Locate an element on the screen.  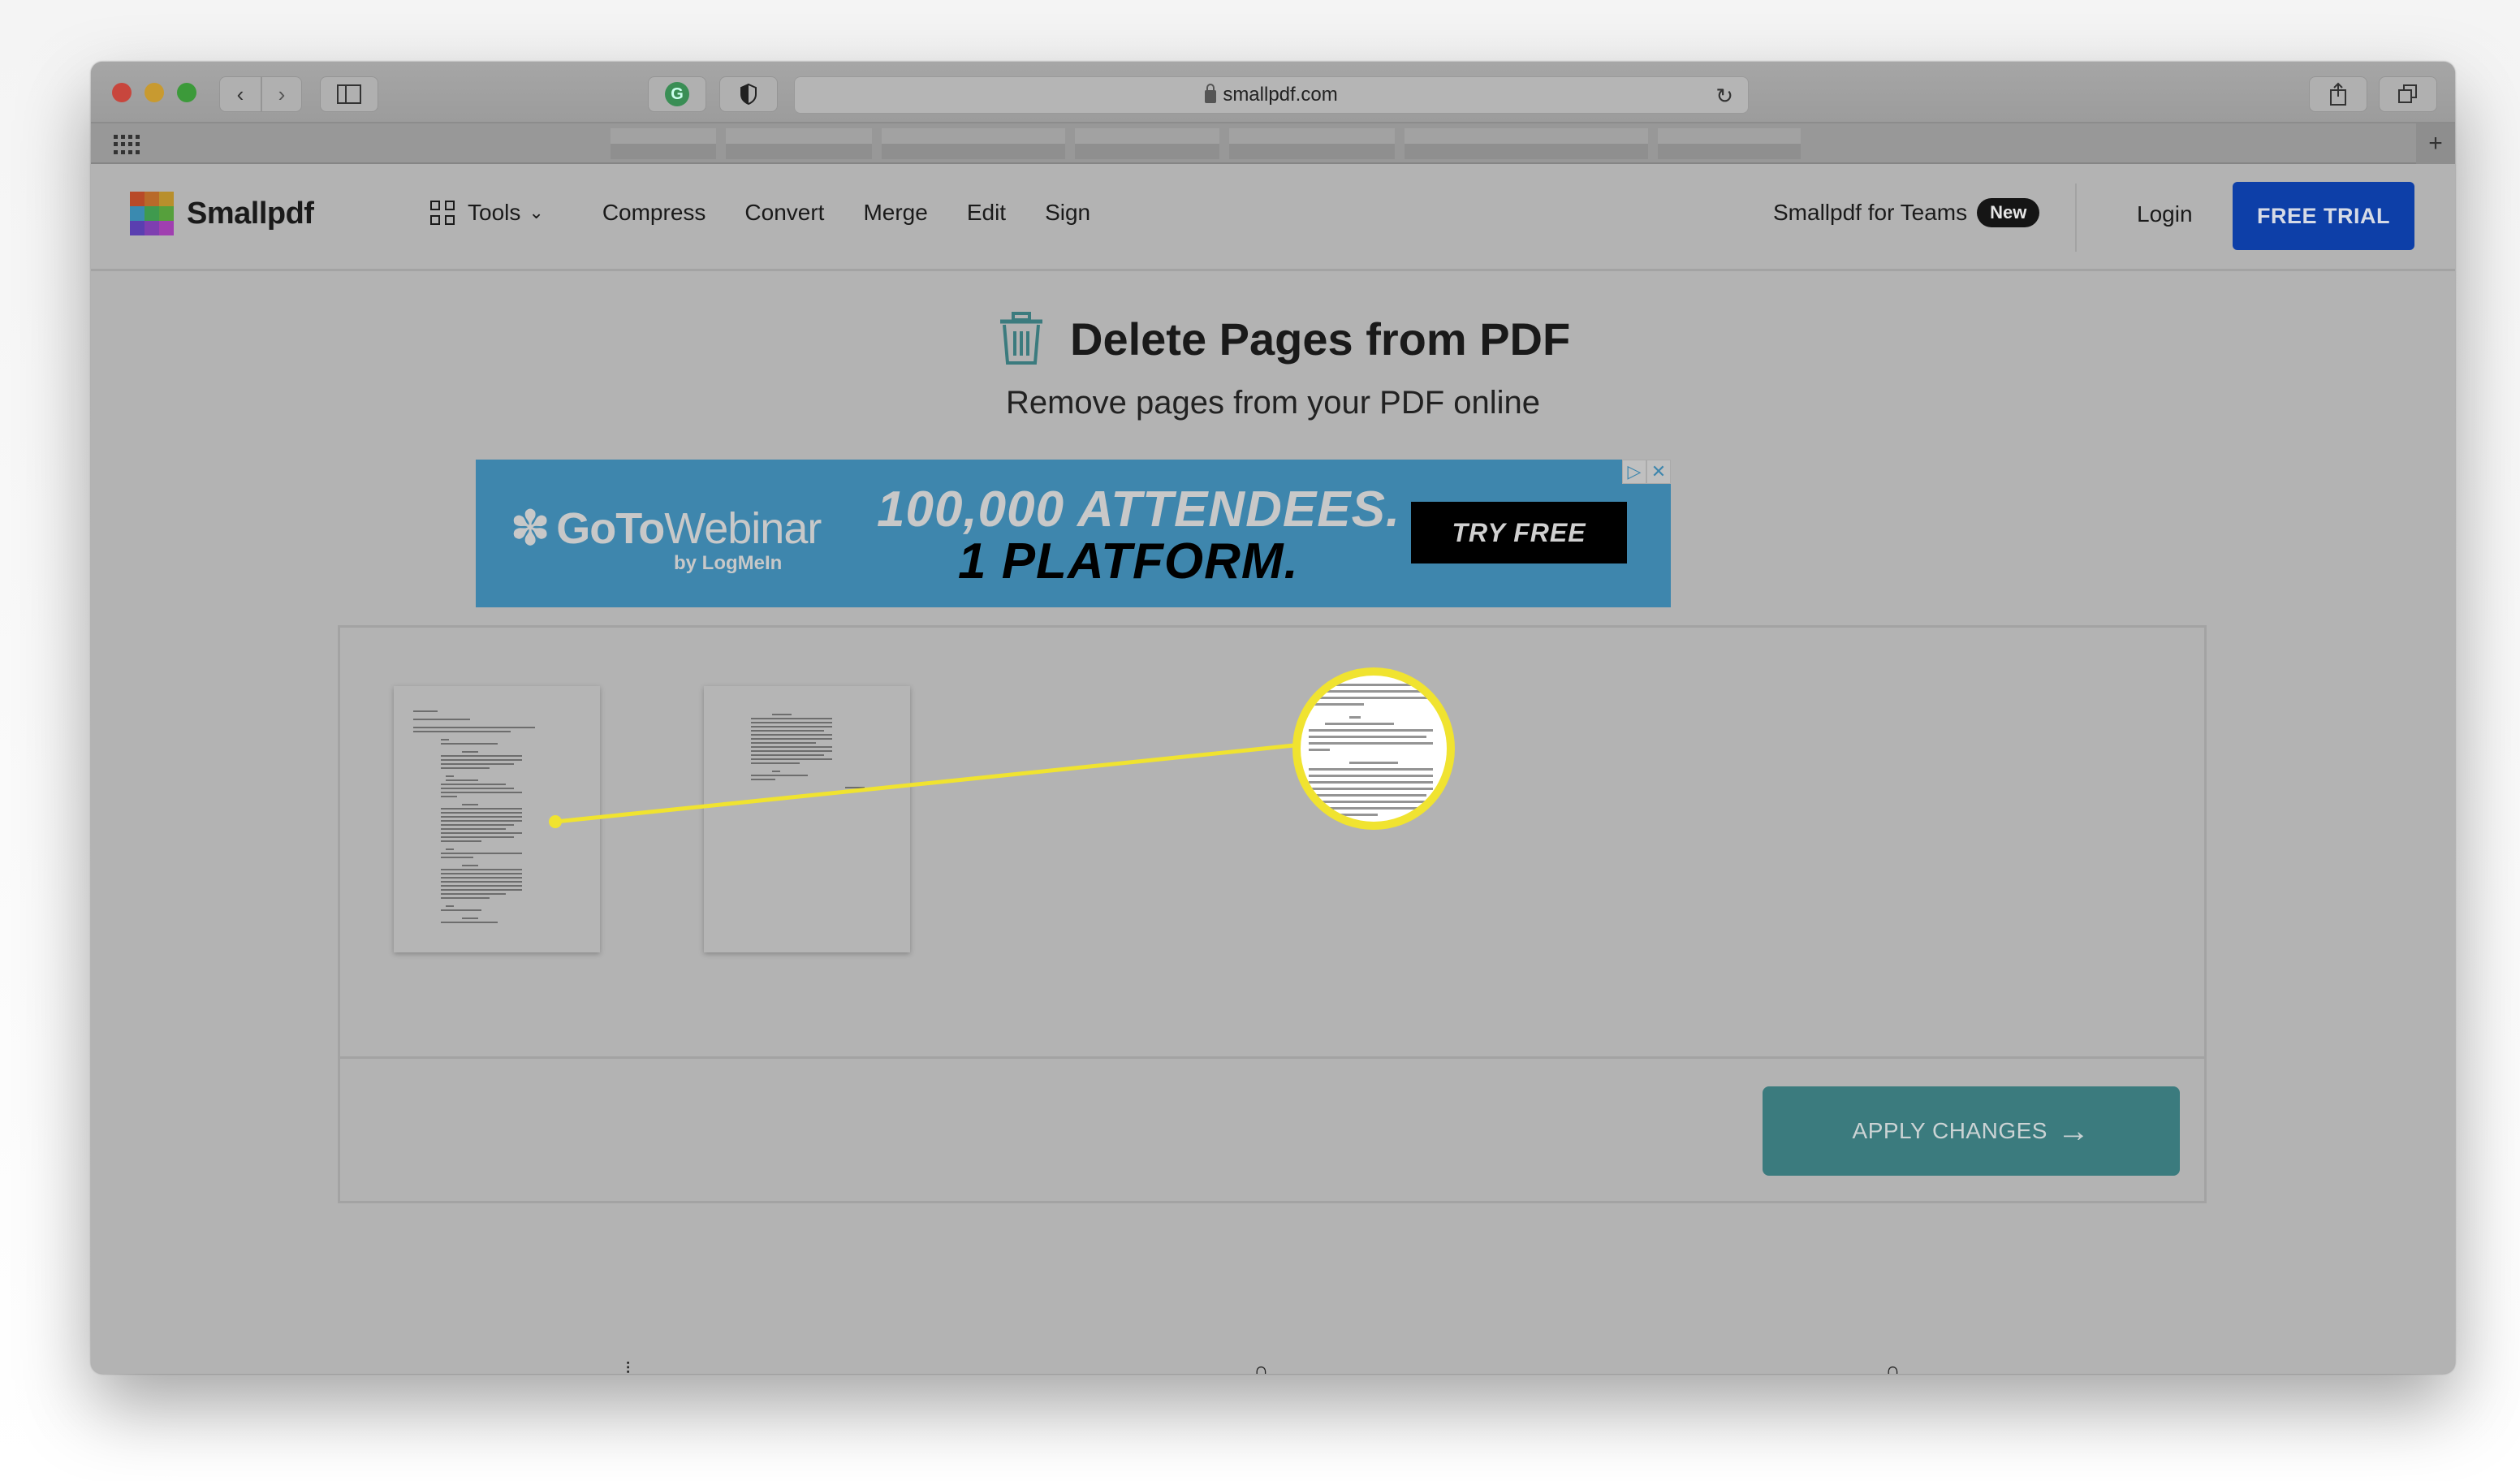
show-tabs-button is located at coordinates (2408, 94).